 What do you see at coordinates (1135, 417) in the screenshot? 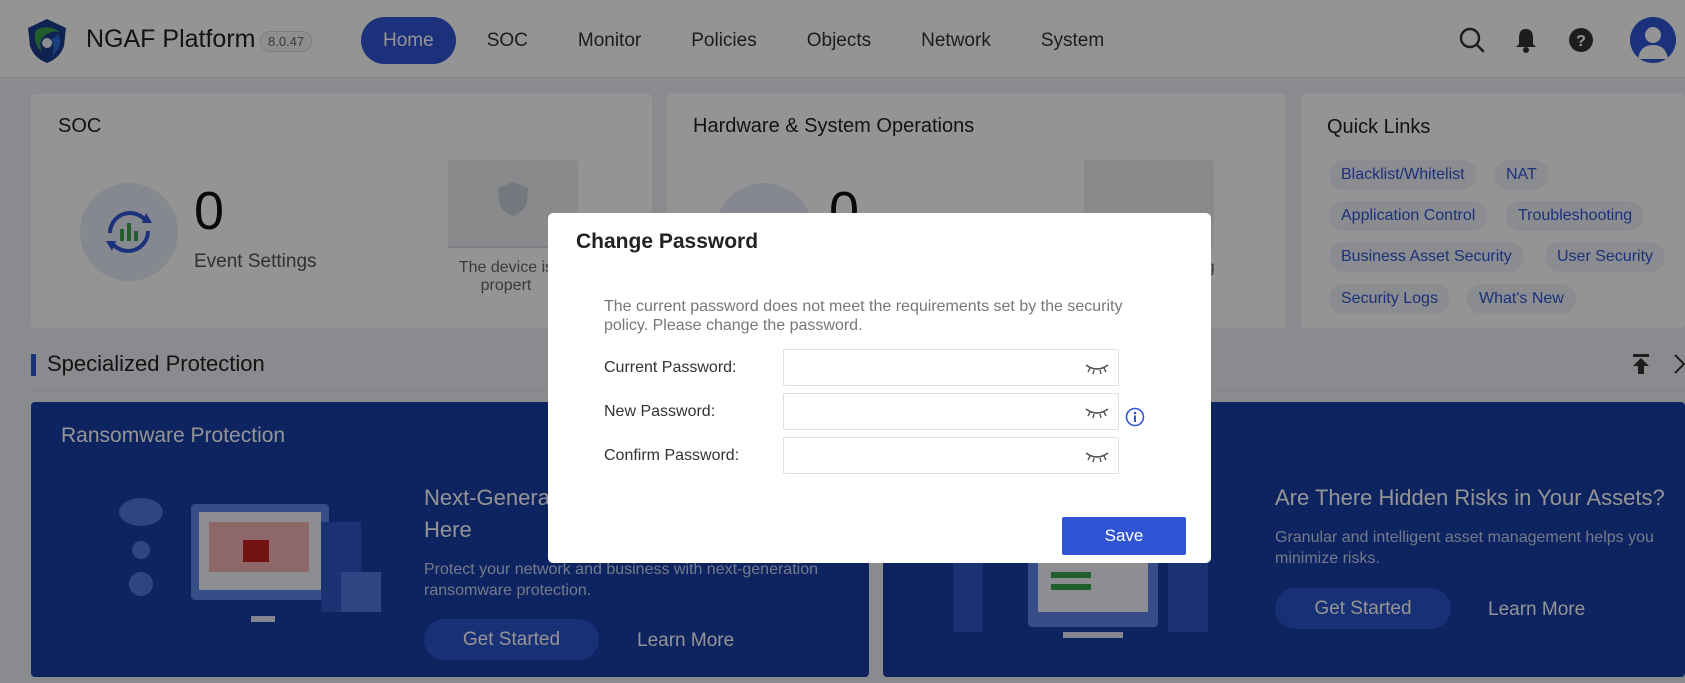
I see `password-info-icon` at bounding box center [1135, 417].